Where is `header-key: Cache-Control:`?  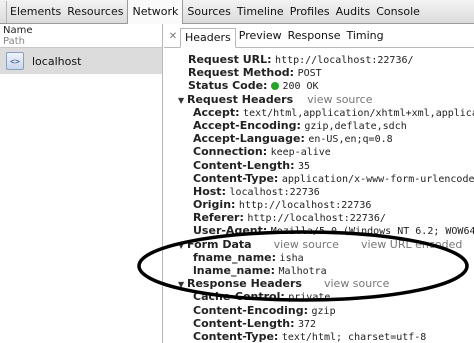 header-key: Cache-Control: is located at coordinates (239, 297).